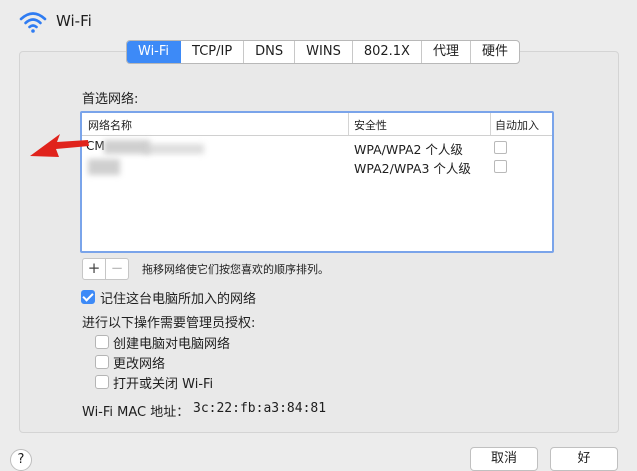 The height and width of the screenshot is (471, 637). What do you see at coordinates (116, 269) in the screenshot?
I see `remove-network-button: −` at bounding box center [116, 269].